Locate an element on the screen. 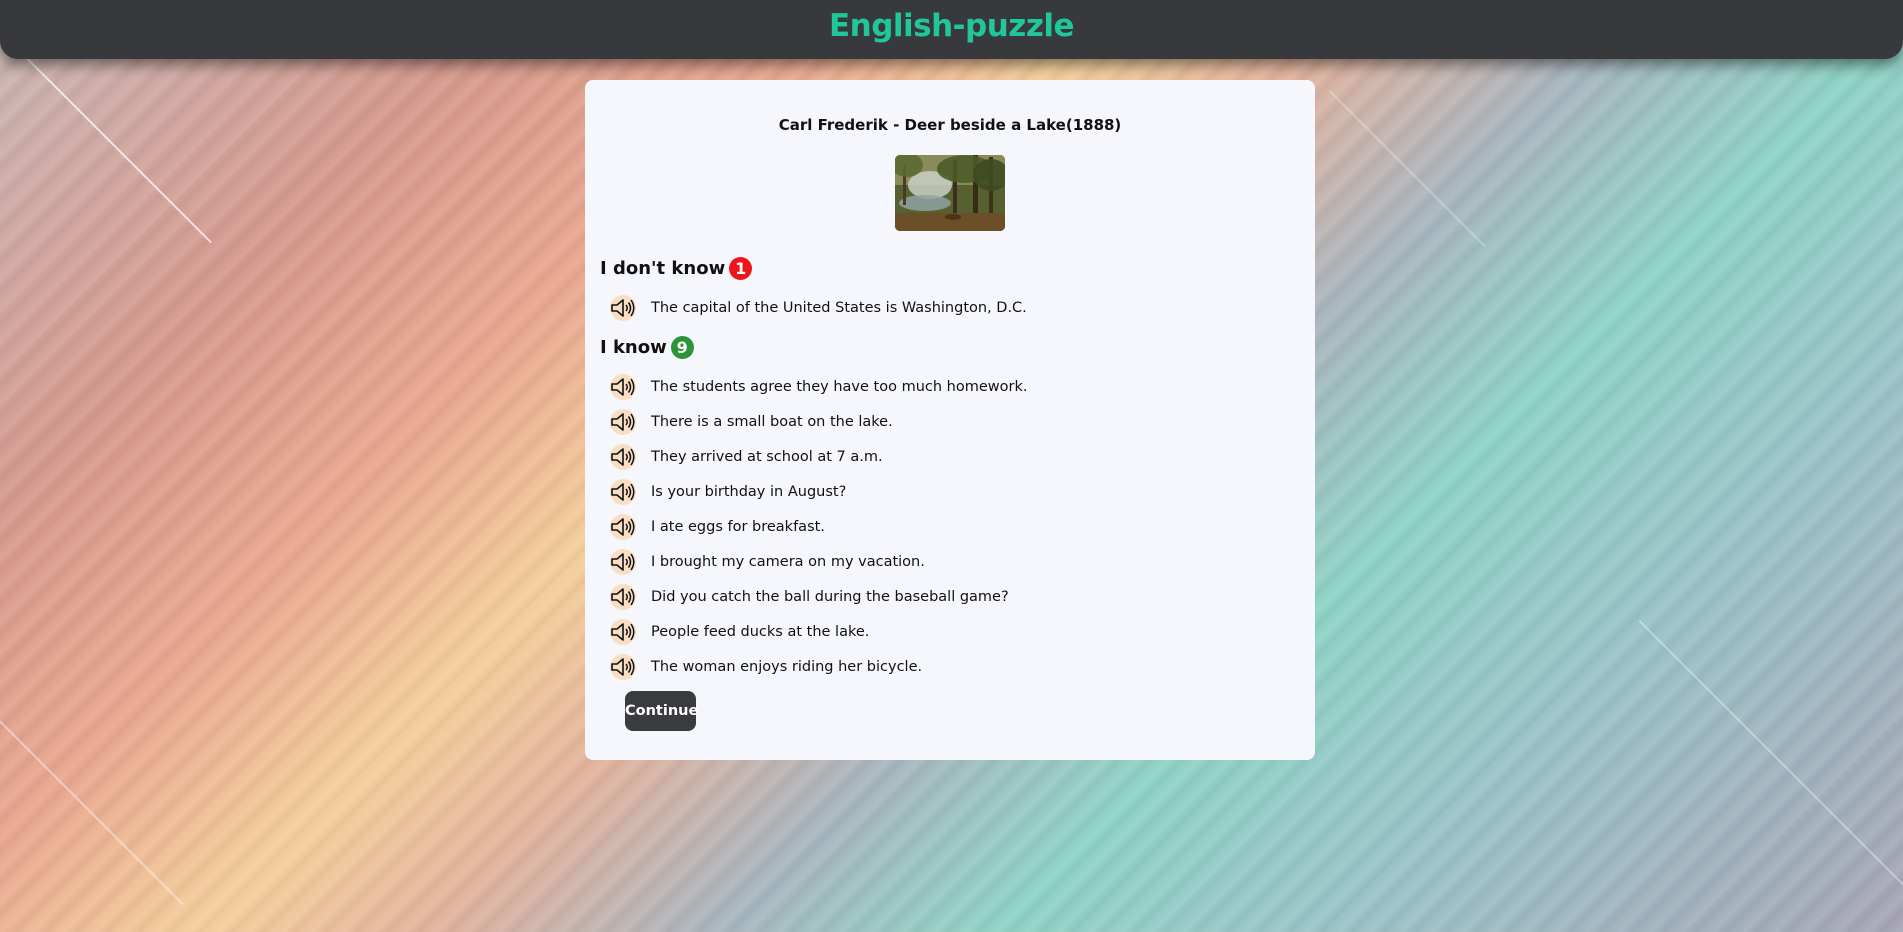  list-item: I brought my camera on my vacation. is located at coordinates (950, 561).